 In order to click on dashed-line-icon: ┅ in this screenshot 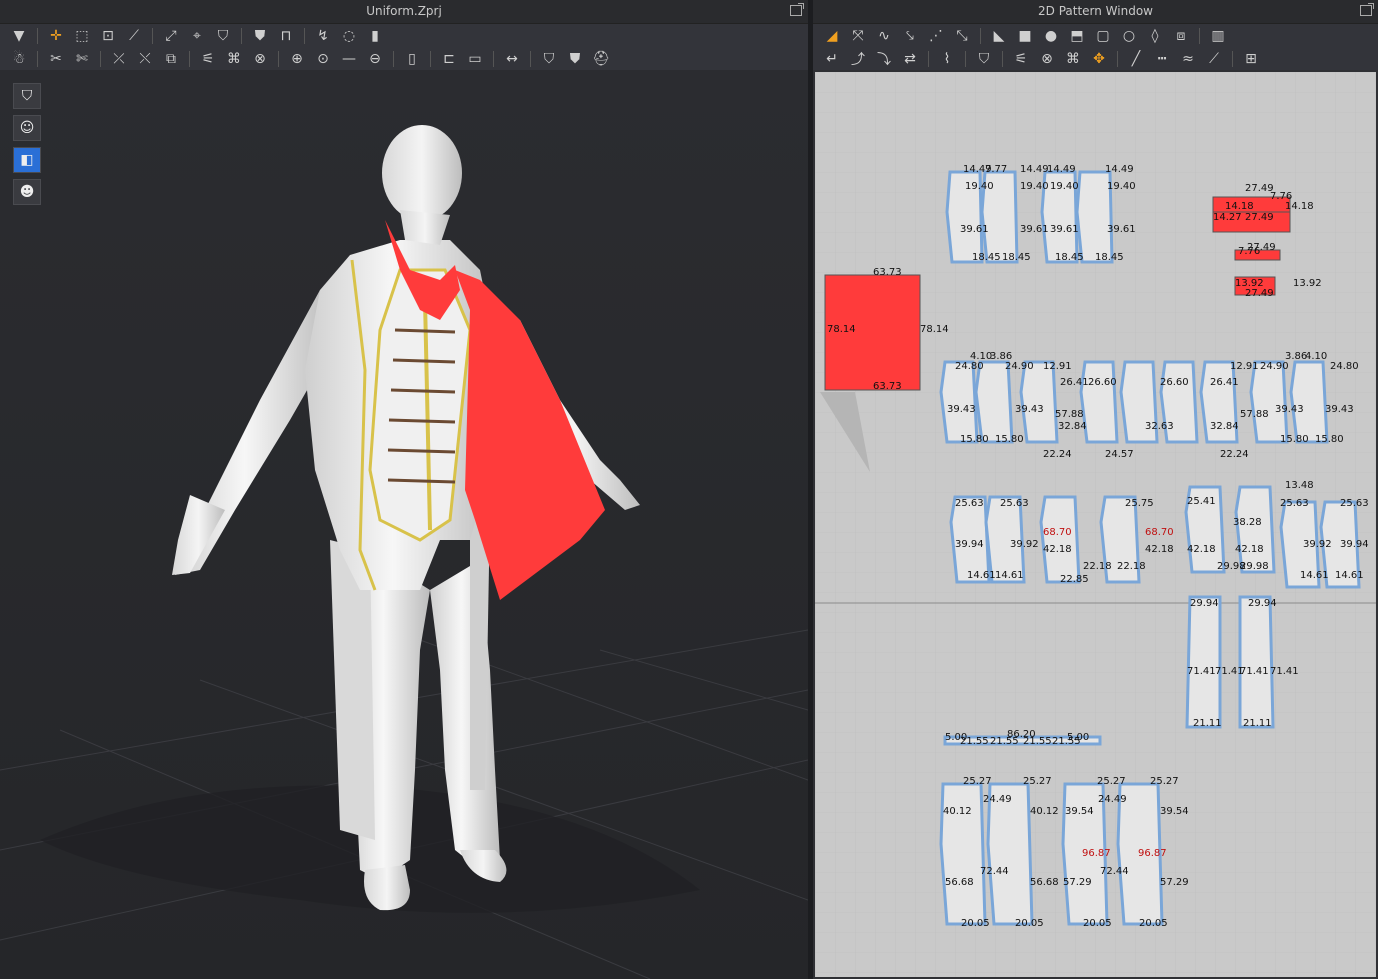, I will do `click(1162, 59)`.